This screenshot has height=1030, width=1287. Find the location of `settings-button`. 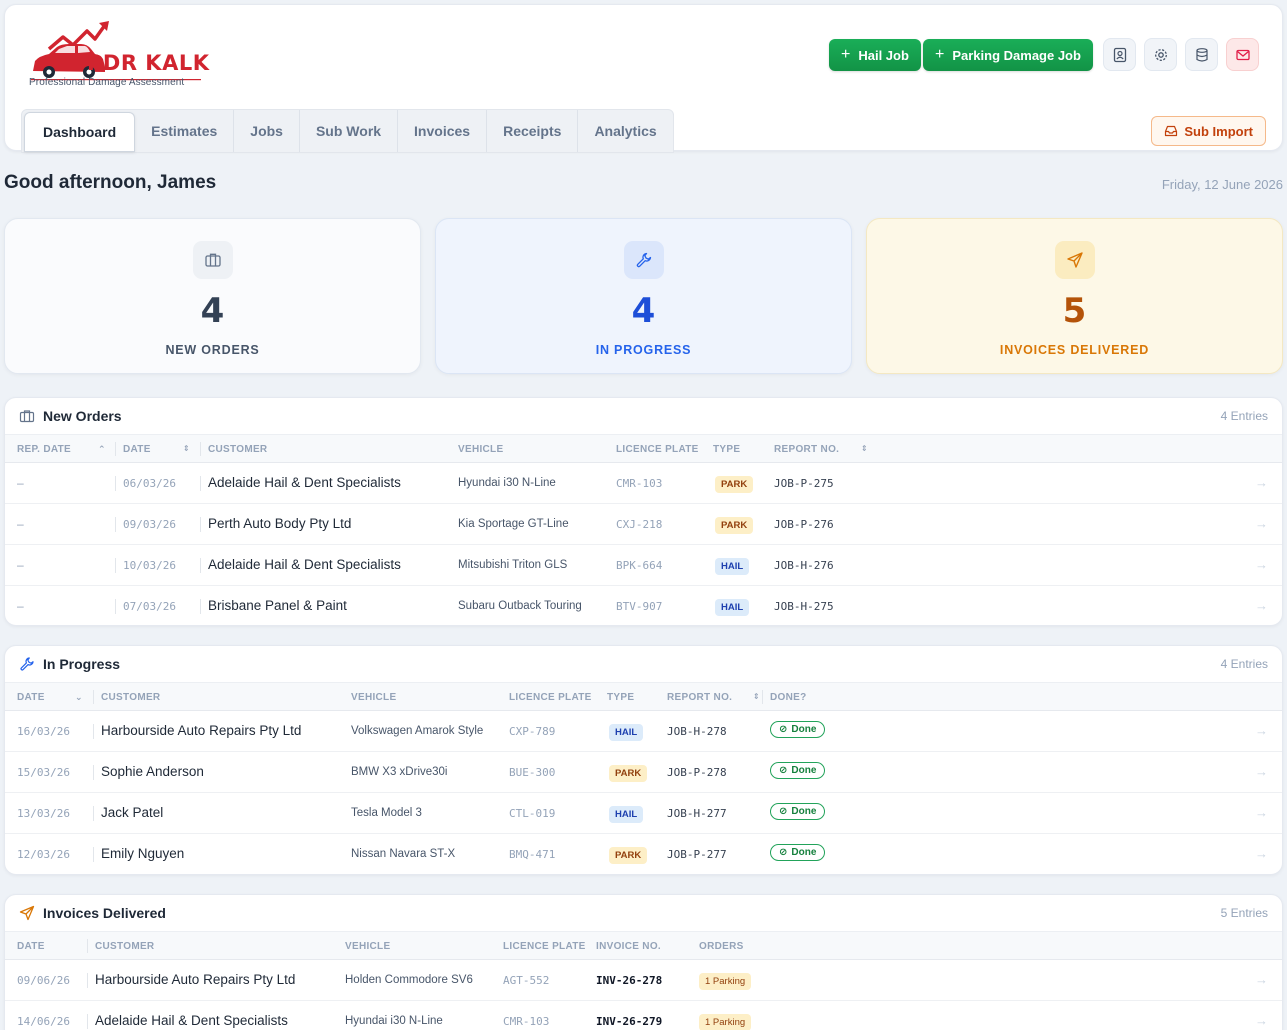

settings-button is located at coordinates (1160, 54).